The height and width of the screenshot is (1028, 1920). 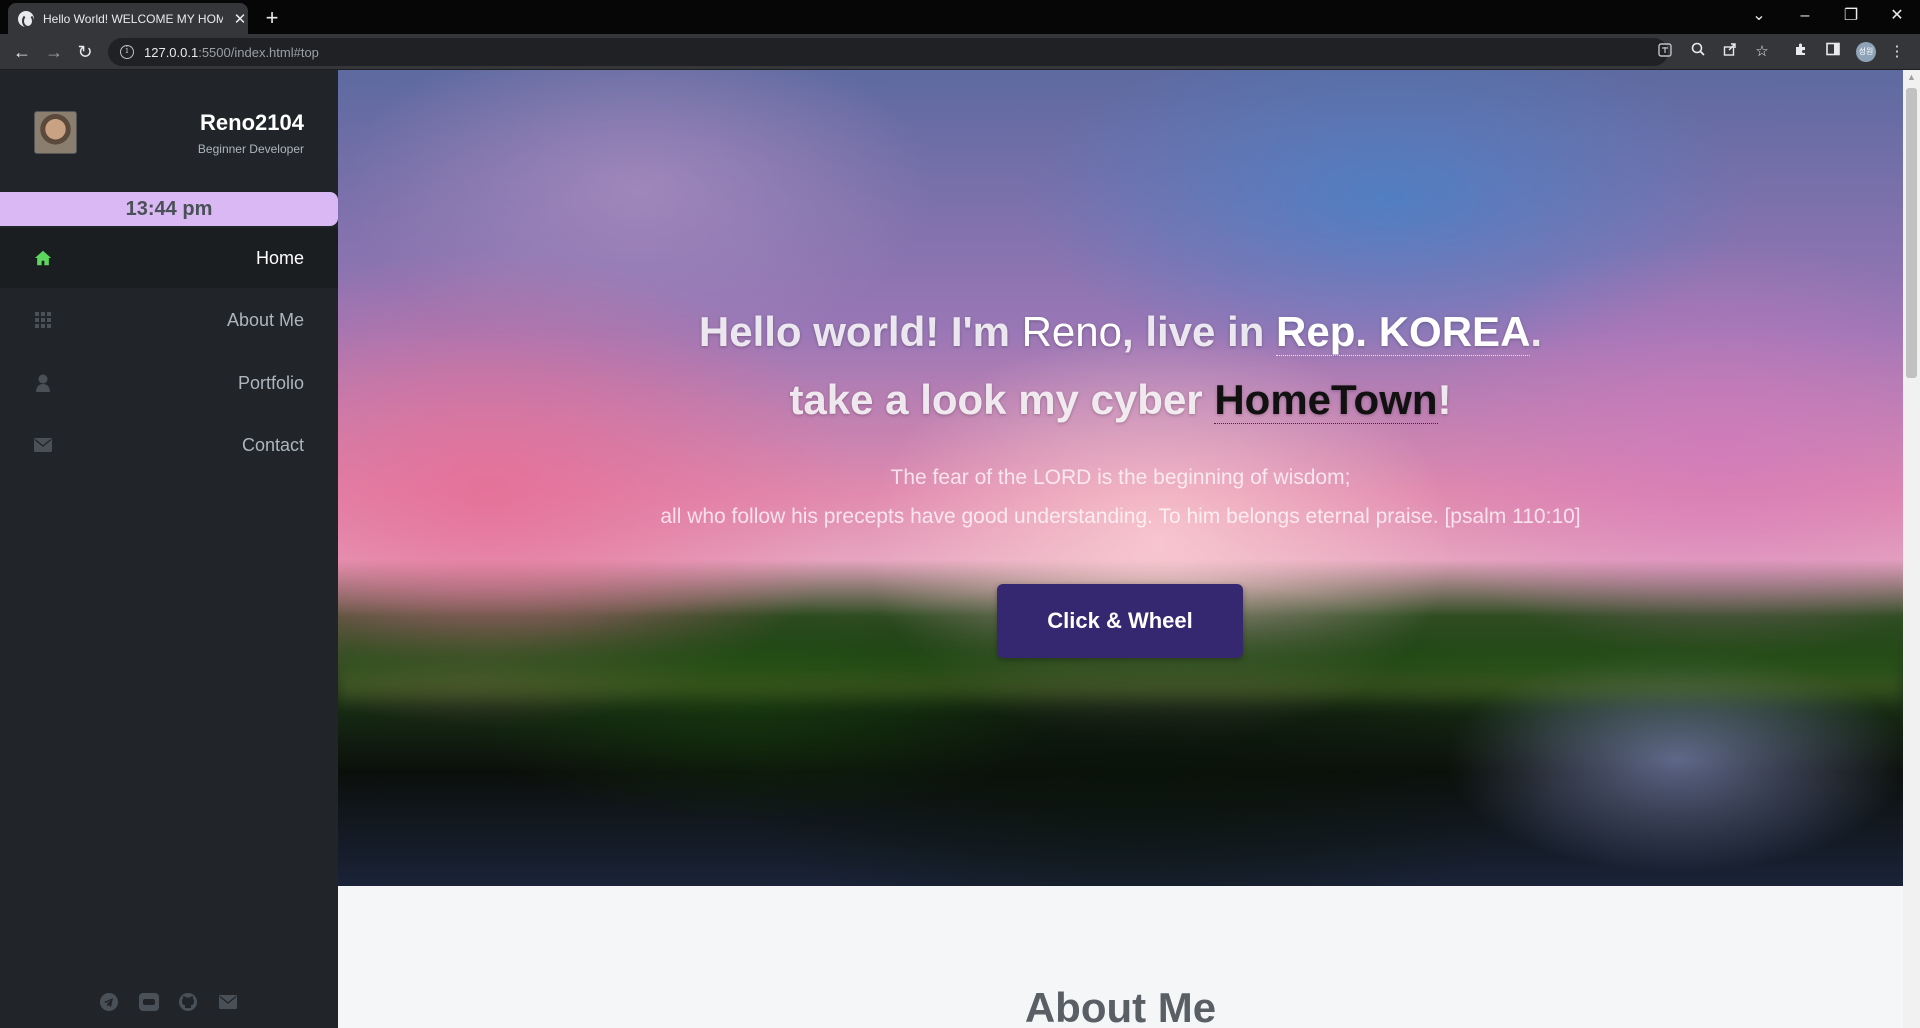 I want to click on url-path: :5500/index.html#top, so click(x=258, y=52).